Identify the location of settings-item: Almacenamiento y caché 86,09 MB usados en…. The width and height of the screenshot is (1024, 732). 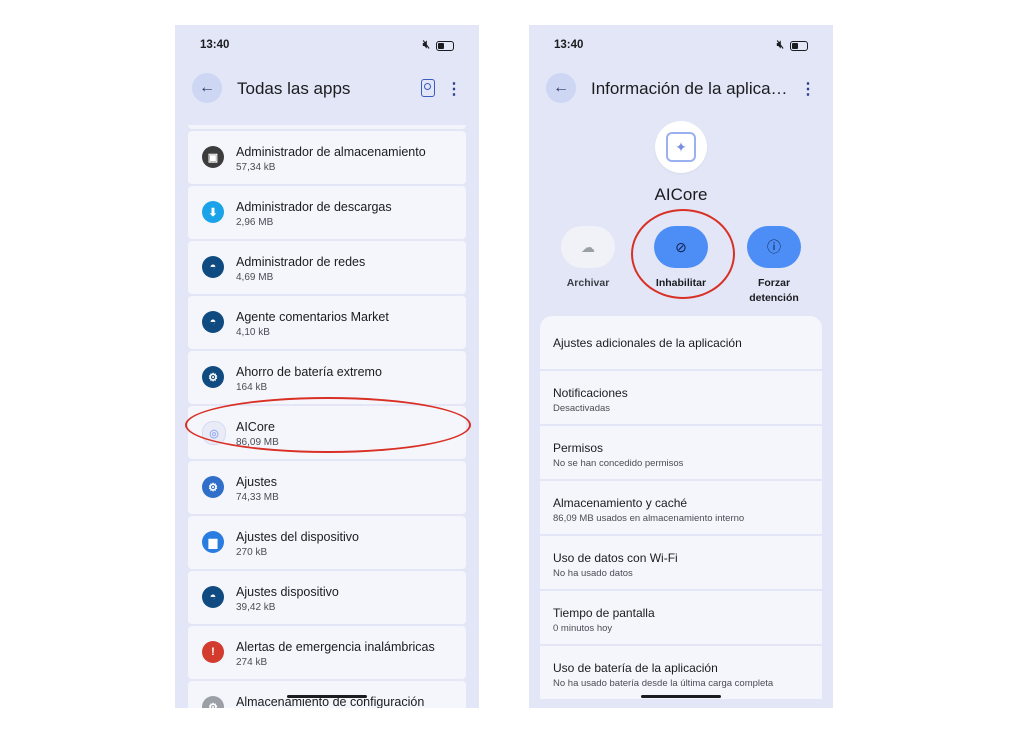
(681, 507).